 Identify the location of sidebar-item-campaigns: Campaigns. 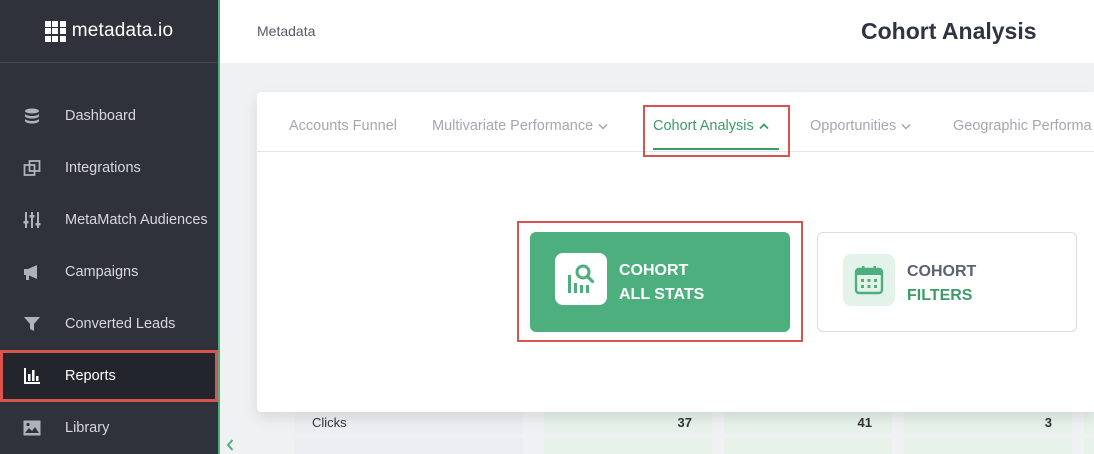
(109, 272).